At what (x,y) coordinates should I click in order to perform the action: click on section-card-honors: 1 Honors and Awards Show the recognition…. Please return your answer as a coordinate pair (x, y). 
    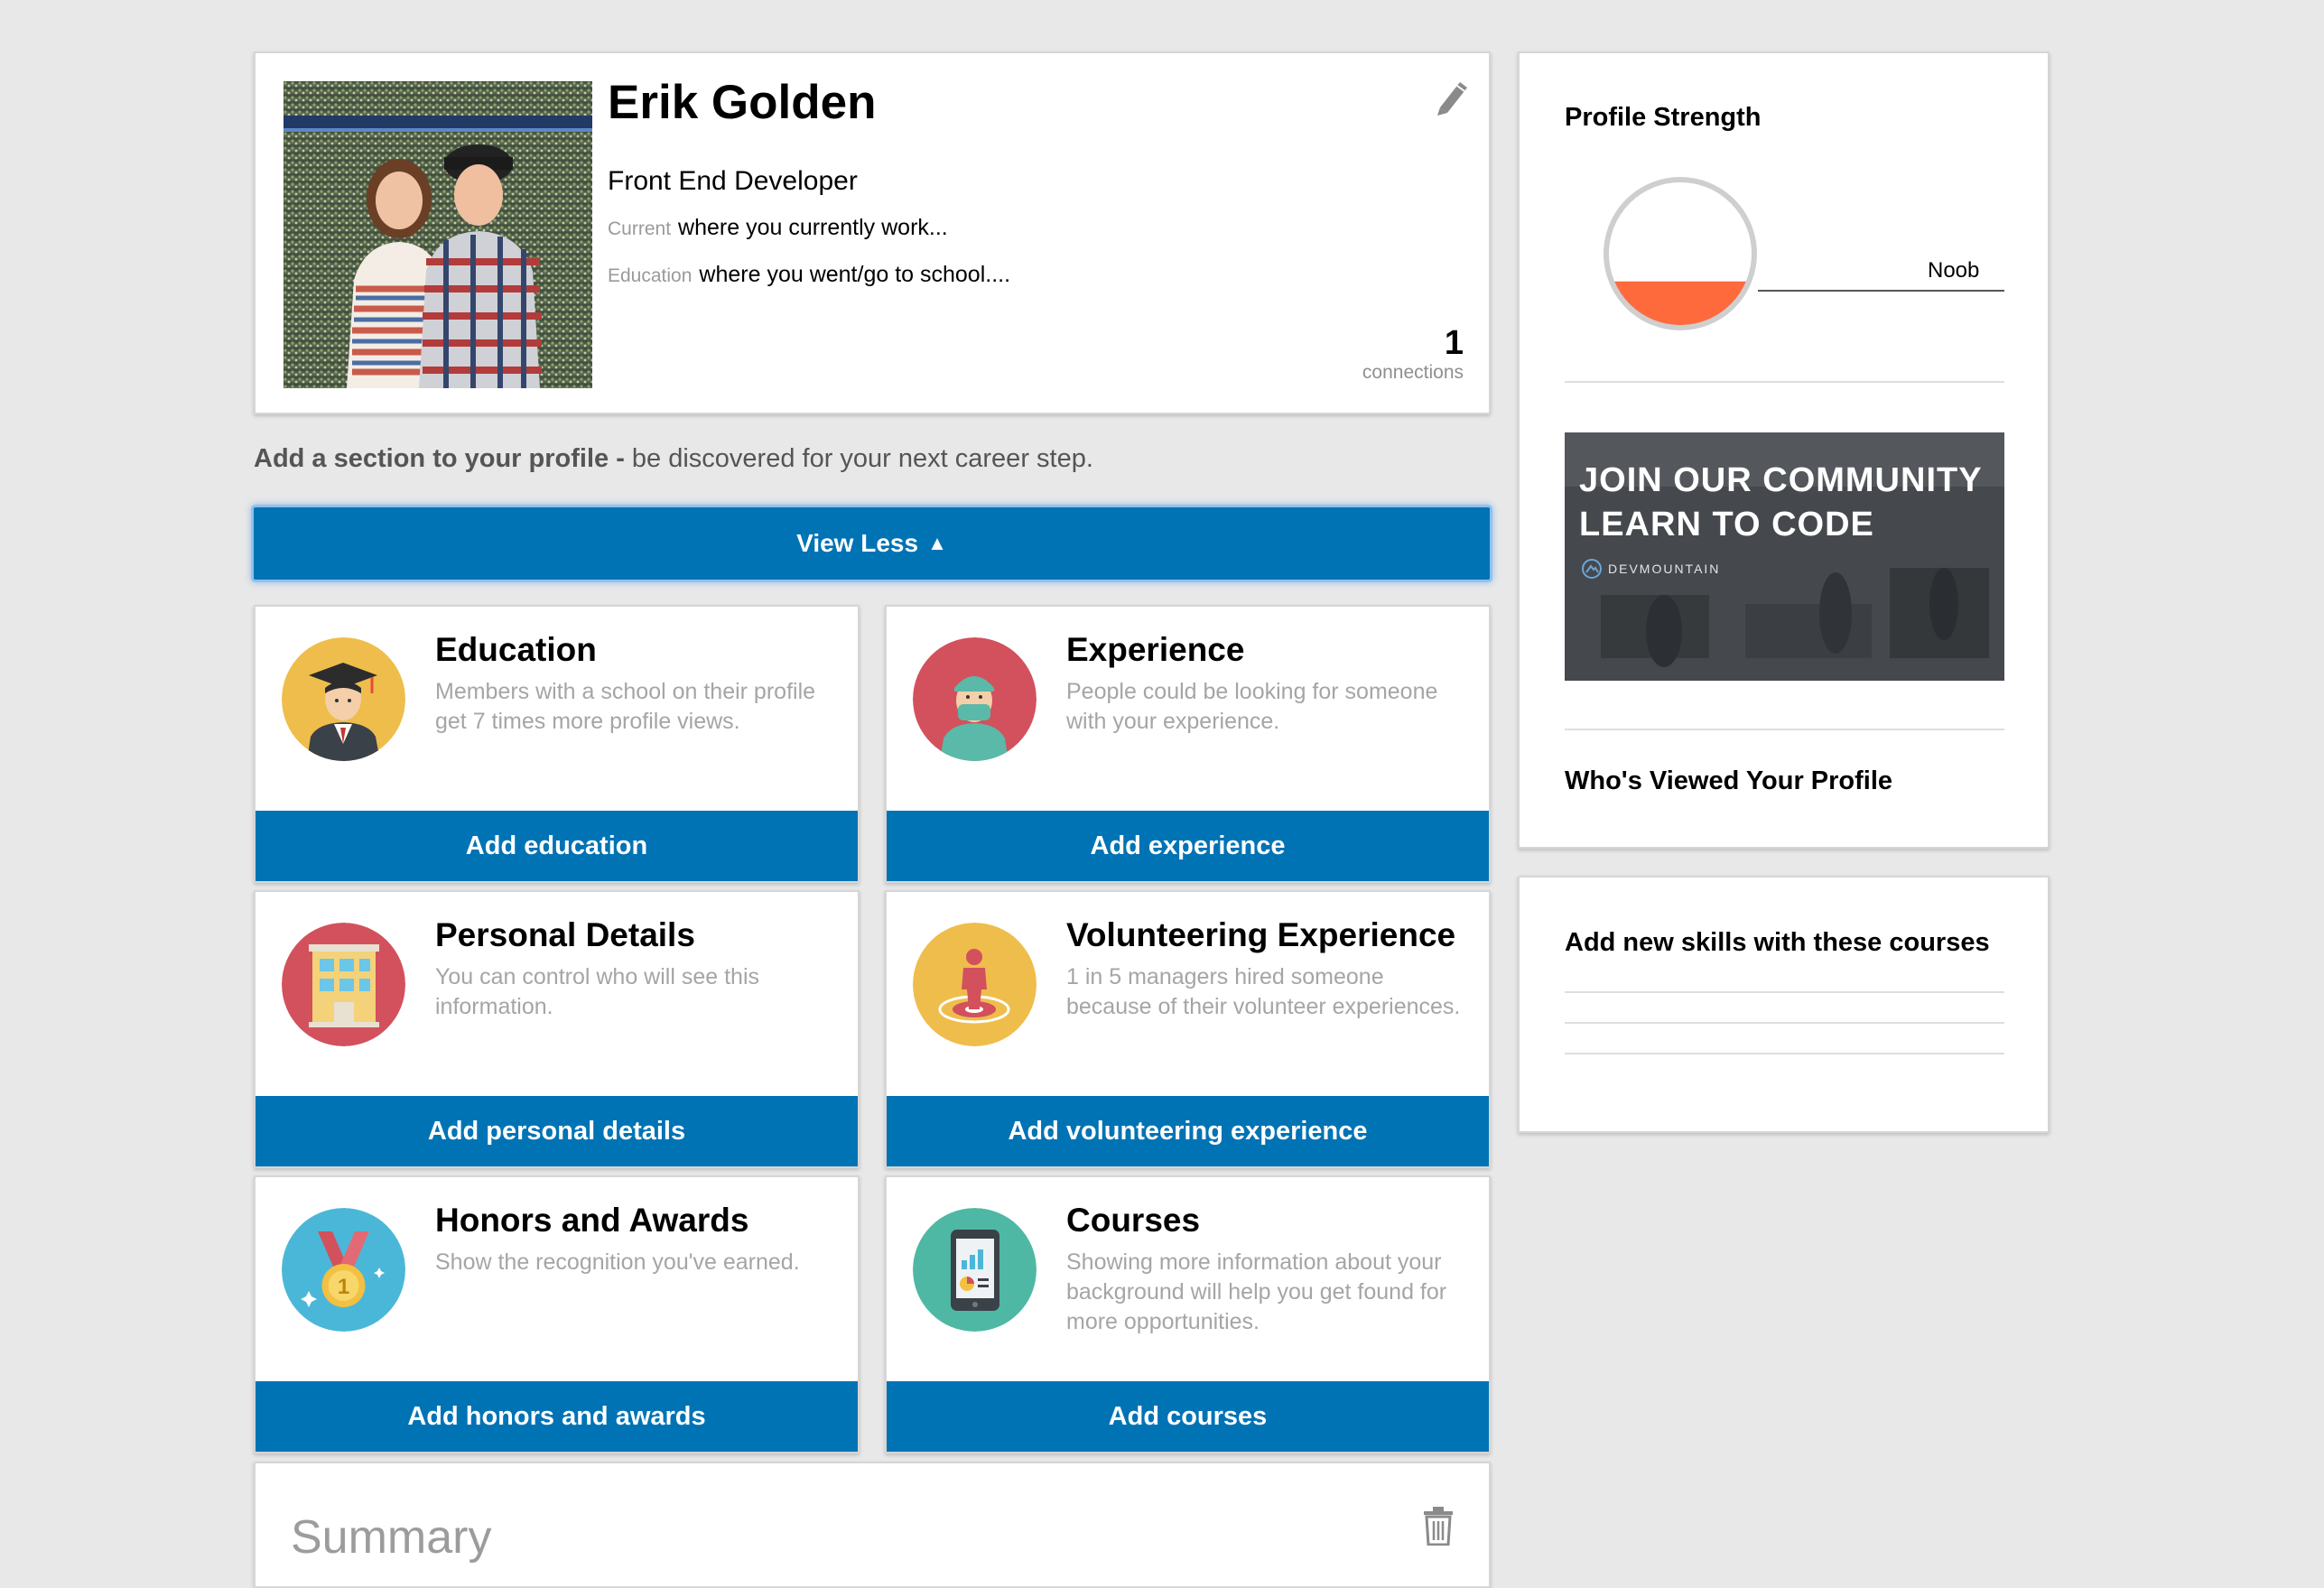
    Looking at the image, I should click on (557, 1314).